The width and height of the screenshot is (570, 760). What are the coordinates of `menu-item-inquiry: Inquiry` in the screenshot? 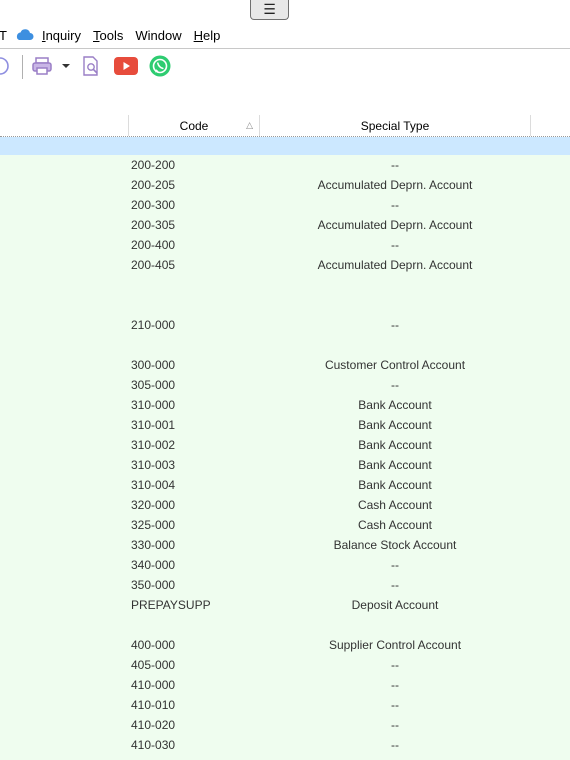 It's located at (61, 35).